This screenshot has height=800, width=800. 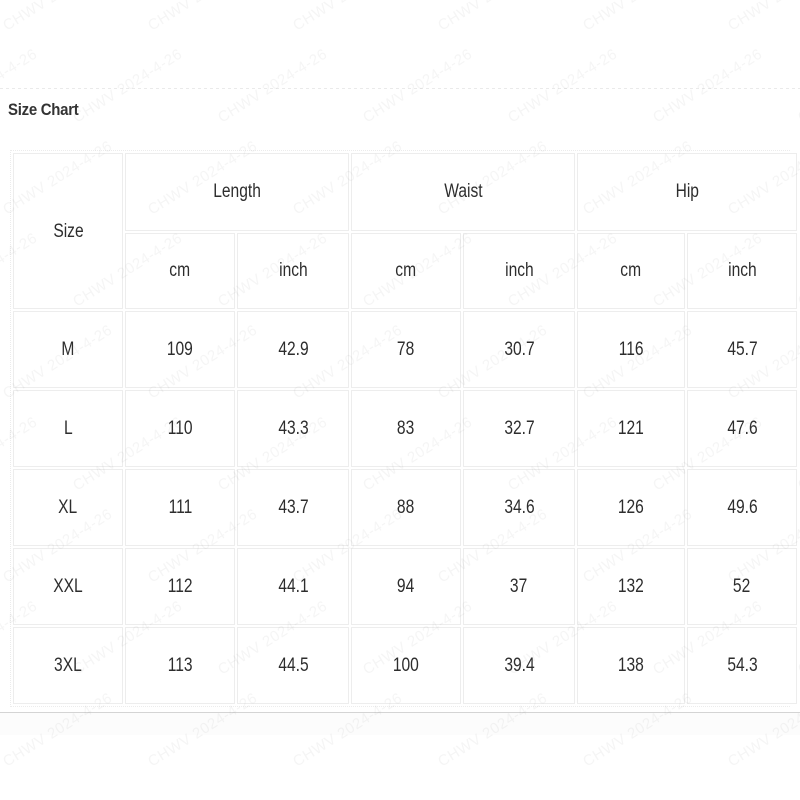 I want to click on row-1-hip-cm: 121, so click(x=631, y=428).